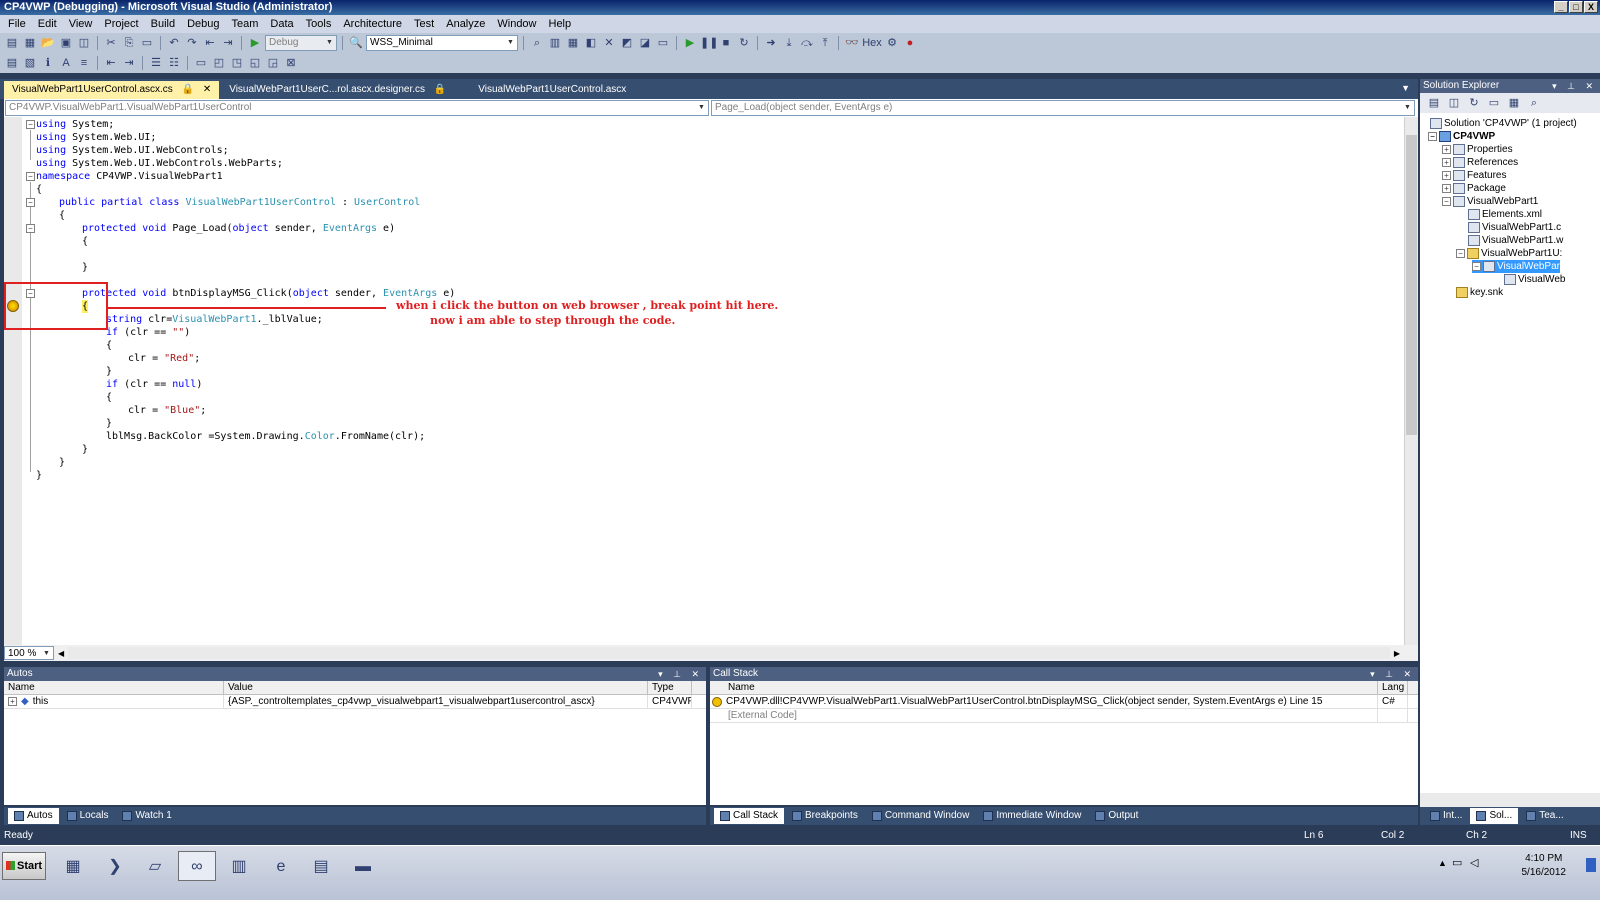 Image resolution: width=1600 pixels, height=900 pixels. Describe the element at coordinates (1461, 136) in the screenshot. I see `tree-item-project: − CP4VWP` at that location.